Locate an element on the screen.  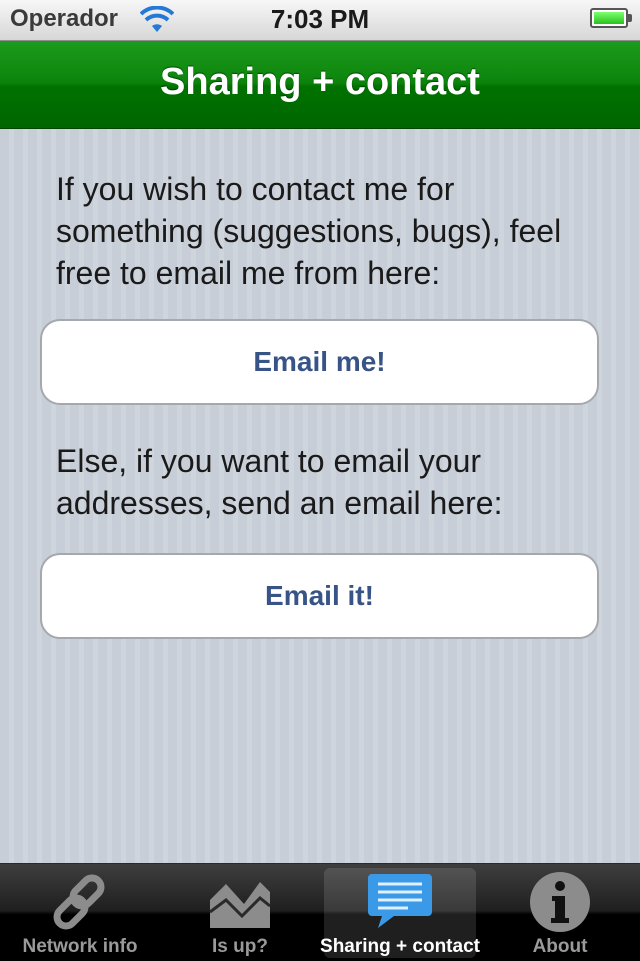
area-chart-icon is located at coordinates (240, 905).